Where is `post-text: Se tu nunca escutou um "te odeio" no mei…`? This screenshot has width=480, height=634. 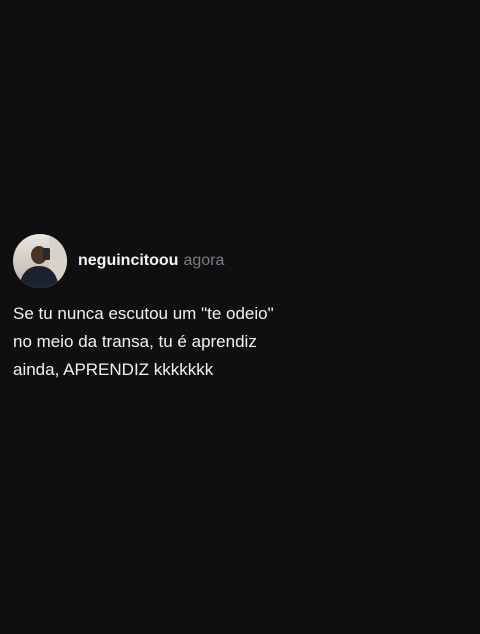
post-text: Se tu nunca escutou um "te odeio" no mei… is located at coordinates (143, 341).